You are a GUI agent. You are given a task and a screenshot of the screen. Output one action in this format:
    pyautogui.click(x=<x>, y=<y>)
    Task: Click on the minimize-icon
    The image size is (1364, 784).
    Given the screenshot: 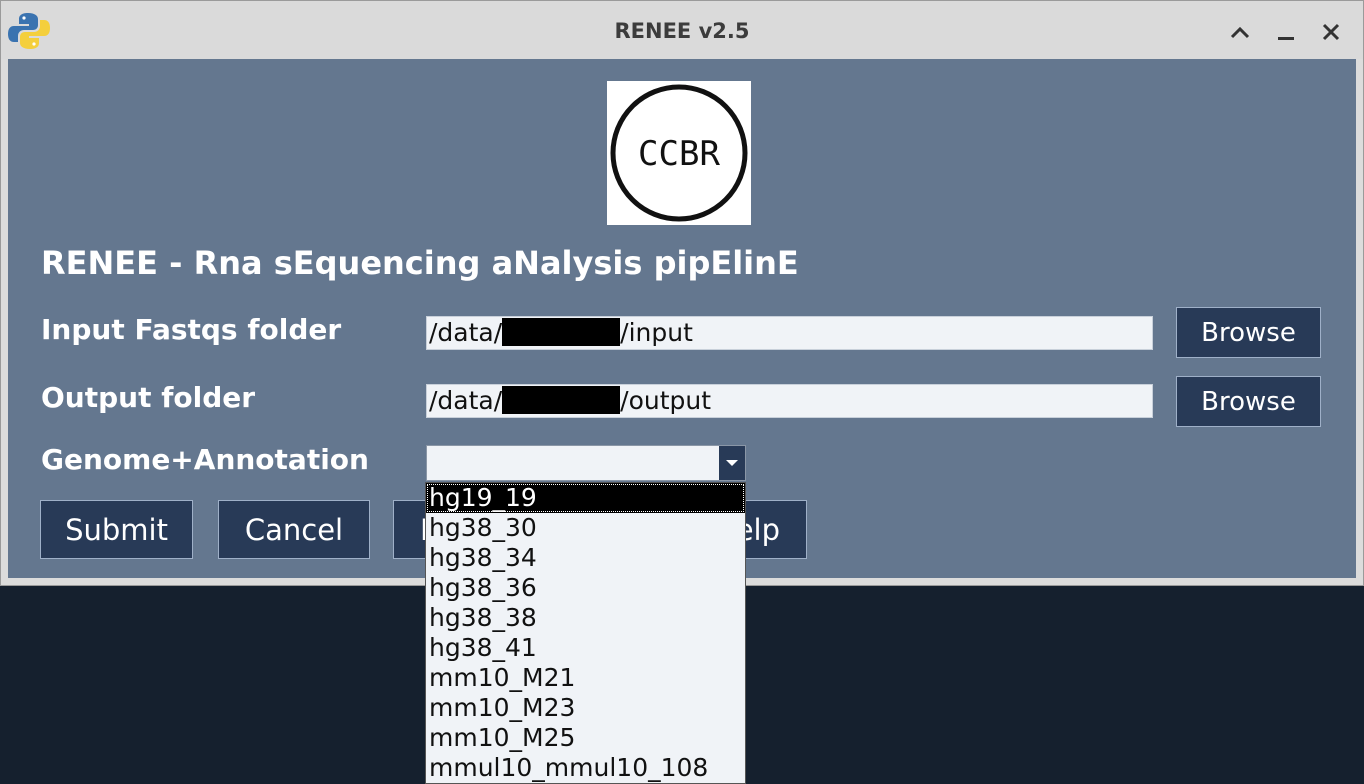 What is the action you would take?
    pyautogui.click(x=1286, y=38)
    